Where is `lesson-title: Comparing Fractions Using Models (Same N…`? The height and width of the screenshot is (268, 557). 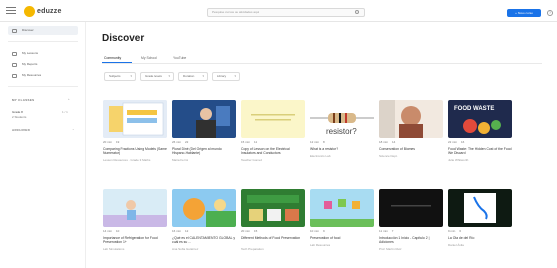
lesson-title: Comparing Fractions Using Models (Same N… is located at coordinates (135, 151).